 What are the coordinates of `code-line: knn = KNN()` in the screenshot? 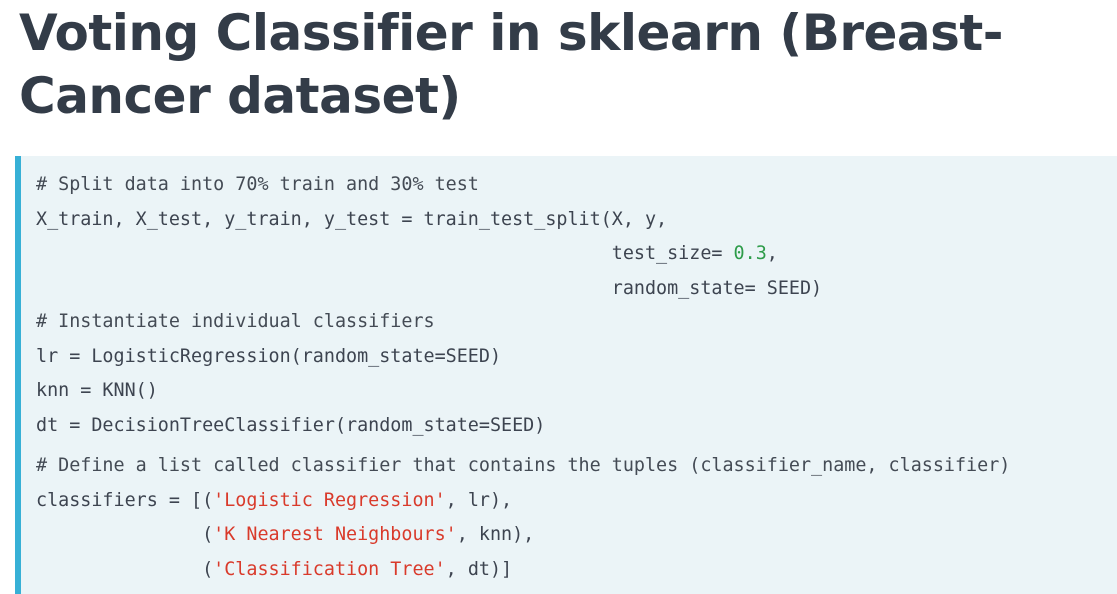 It's located at (97, 390).